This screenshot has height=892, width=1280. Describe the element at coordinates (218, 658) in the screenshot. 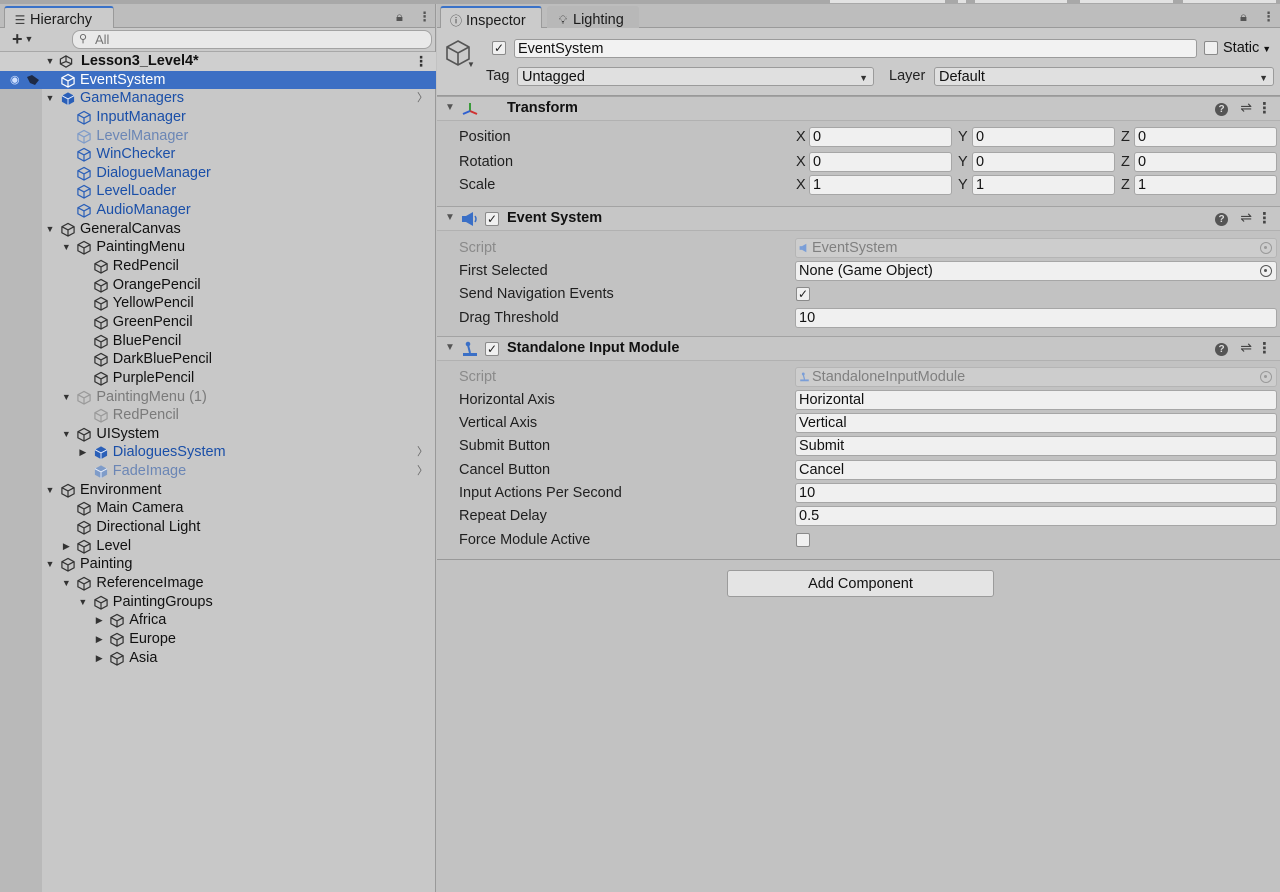

I see `hierarchy-item: ▶ Asia` at that location.